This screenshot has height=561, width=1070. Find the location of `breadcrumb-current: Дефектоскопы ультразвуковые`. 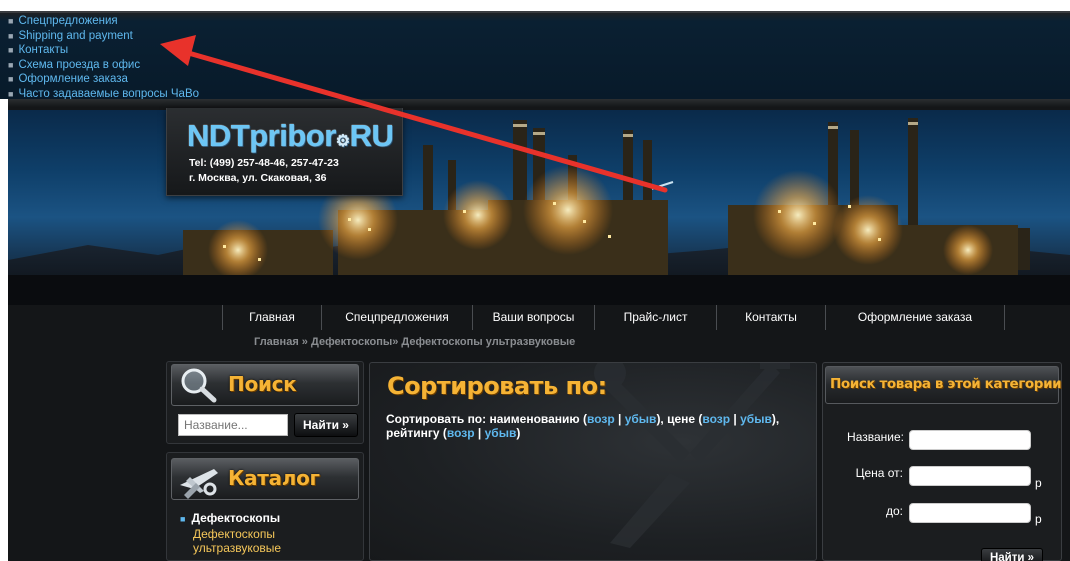

breadcrumb-current: Дефектоскопы ультразвуковые is located at coordinates (488, 342).